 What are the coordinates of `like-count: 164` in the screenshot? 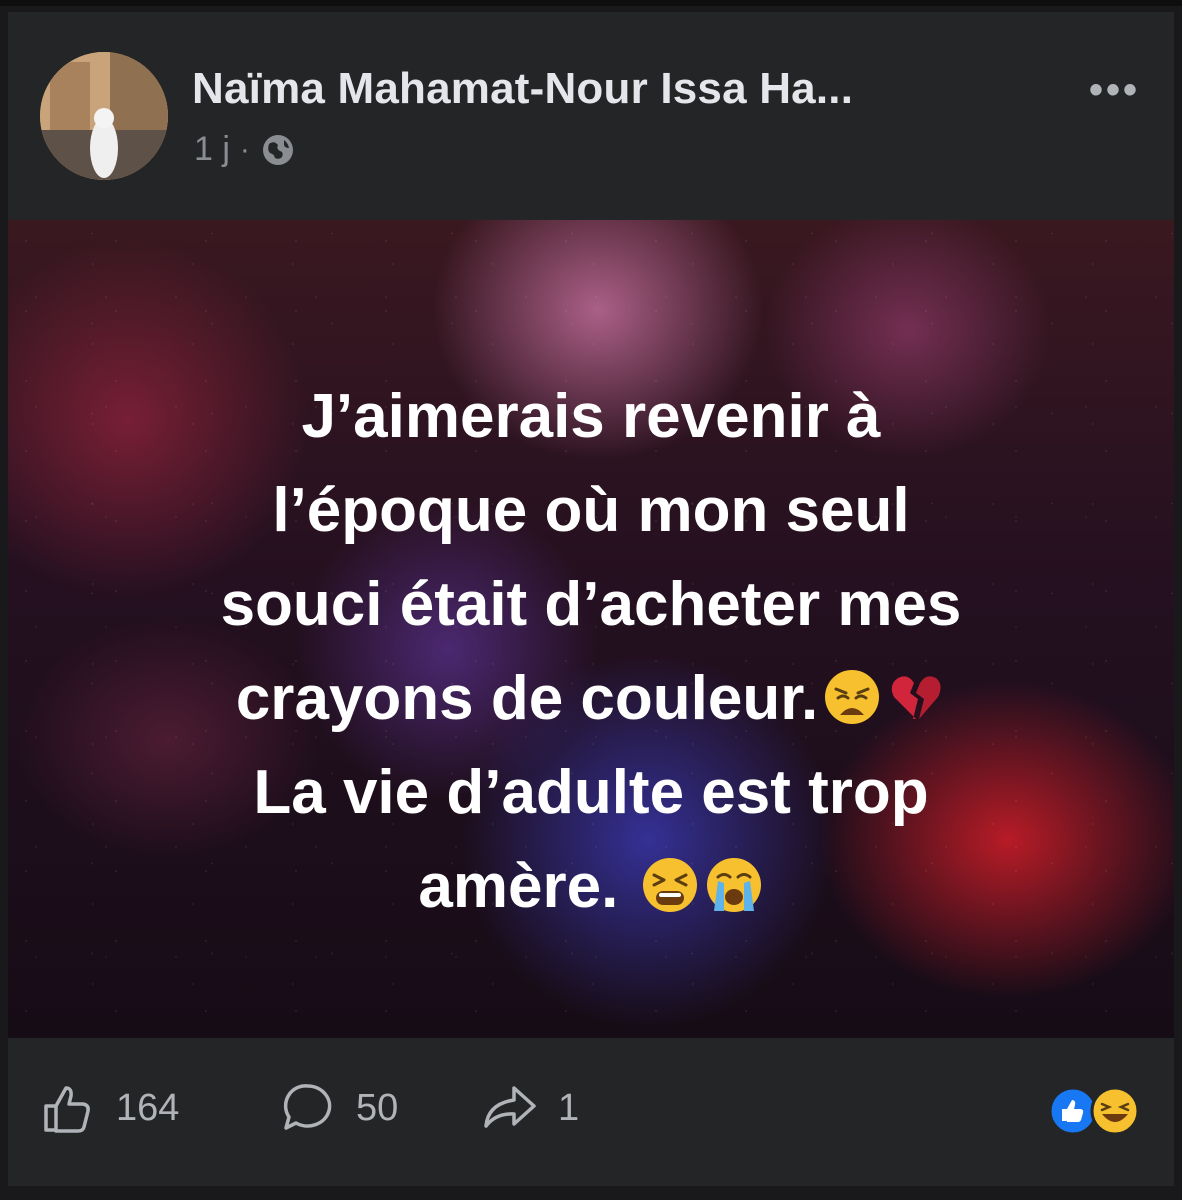 It's located at (148, 1107).